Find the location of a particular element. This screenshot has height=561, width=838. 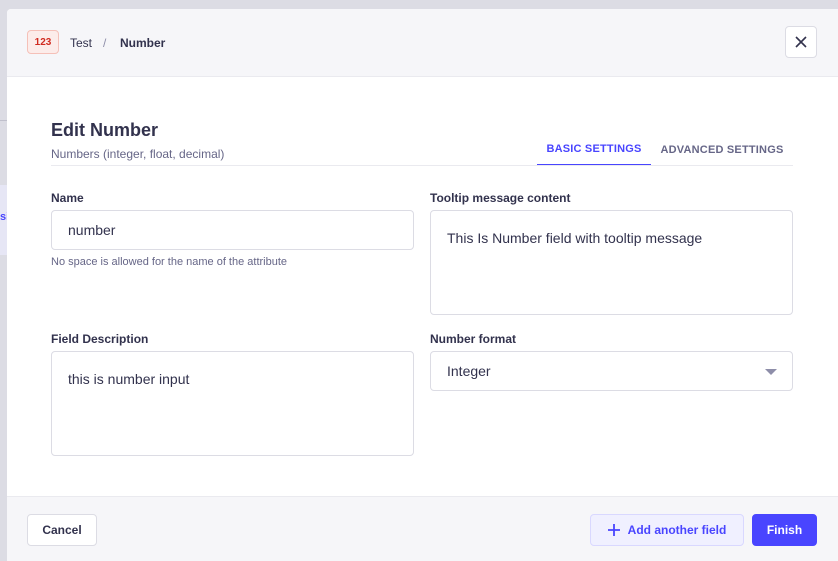

close-button is located at coordinates (801, 42).